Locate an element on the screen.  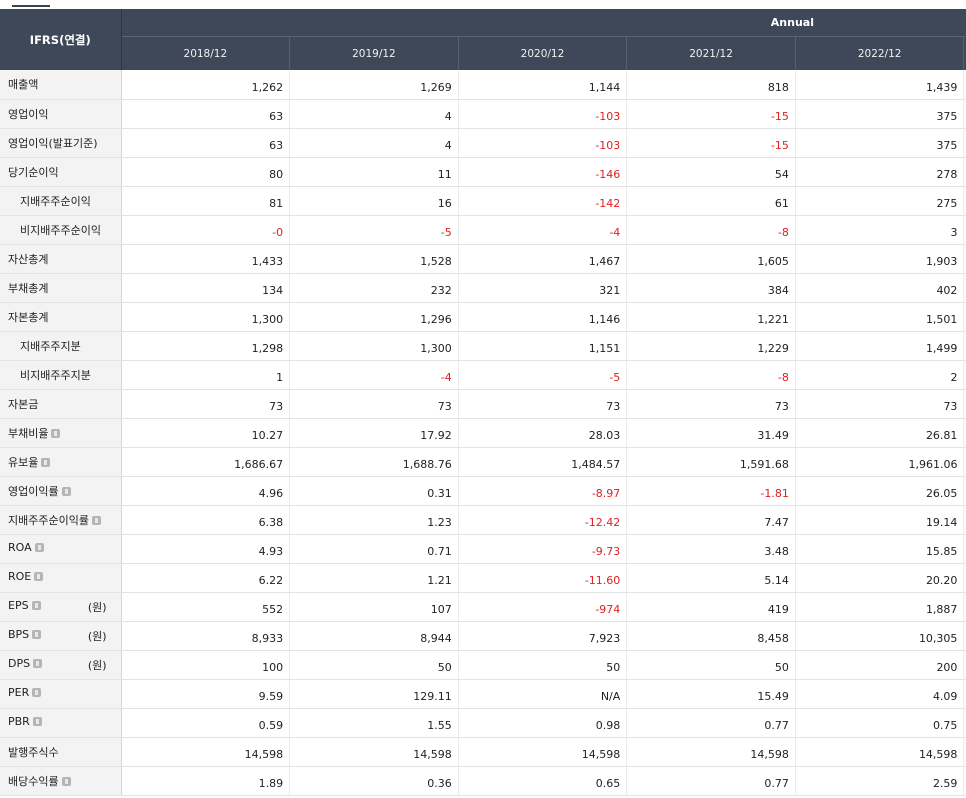
value-cell: 4.93 is located at coordinates (206, 549).